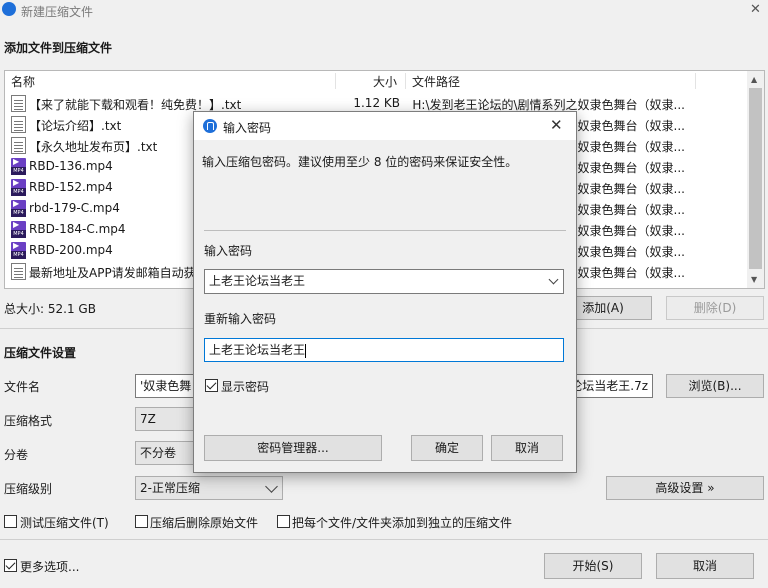 The width and height of the screenshot is (768, 588). Describe the element at coordinates (257, 350) in the screenshot. I see `reenter-password-value: 上老王论坛当老王` at that location.